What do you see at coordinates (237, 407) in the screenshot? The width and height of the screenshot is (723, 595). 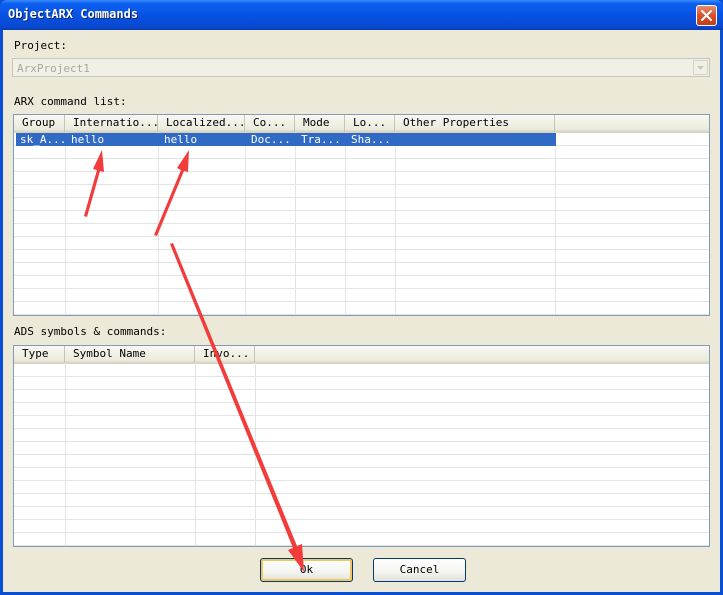 I see `annotation-arrow-ok` at bounding box center [237, 407].